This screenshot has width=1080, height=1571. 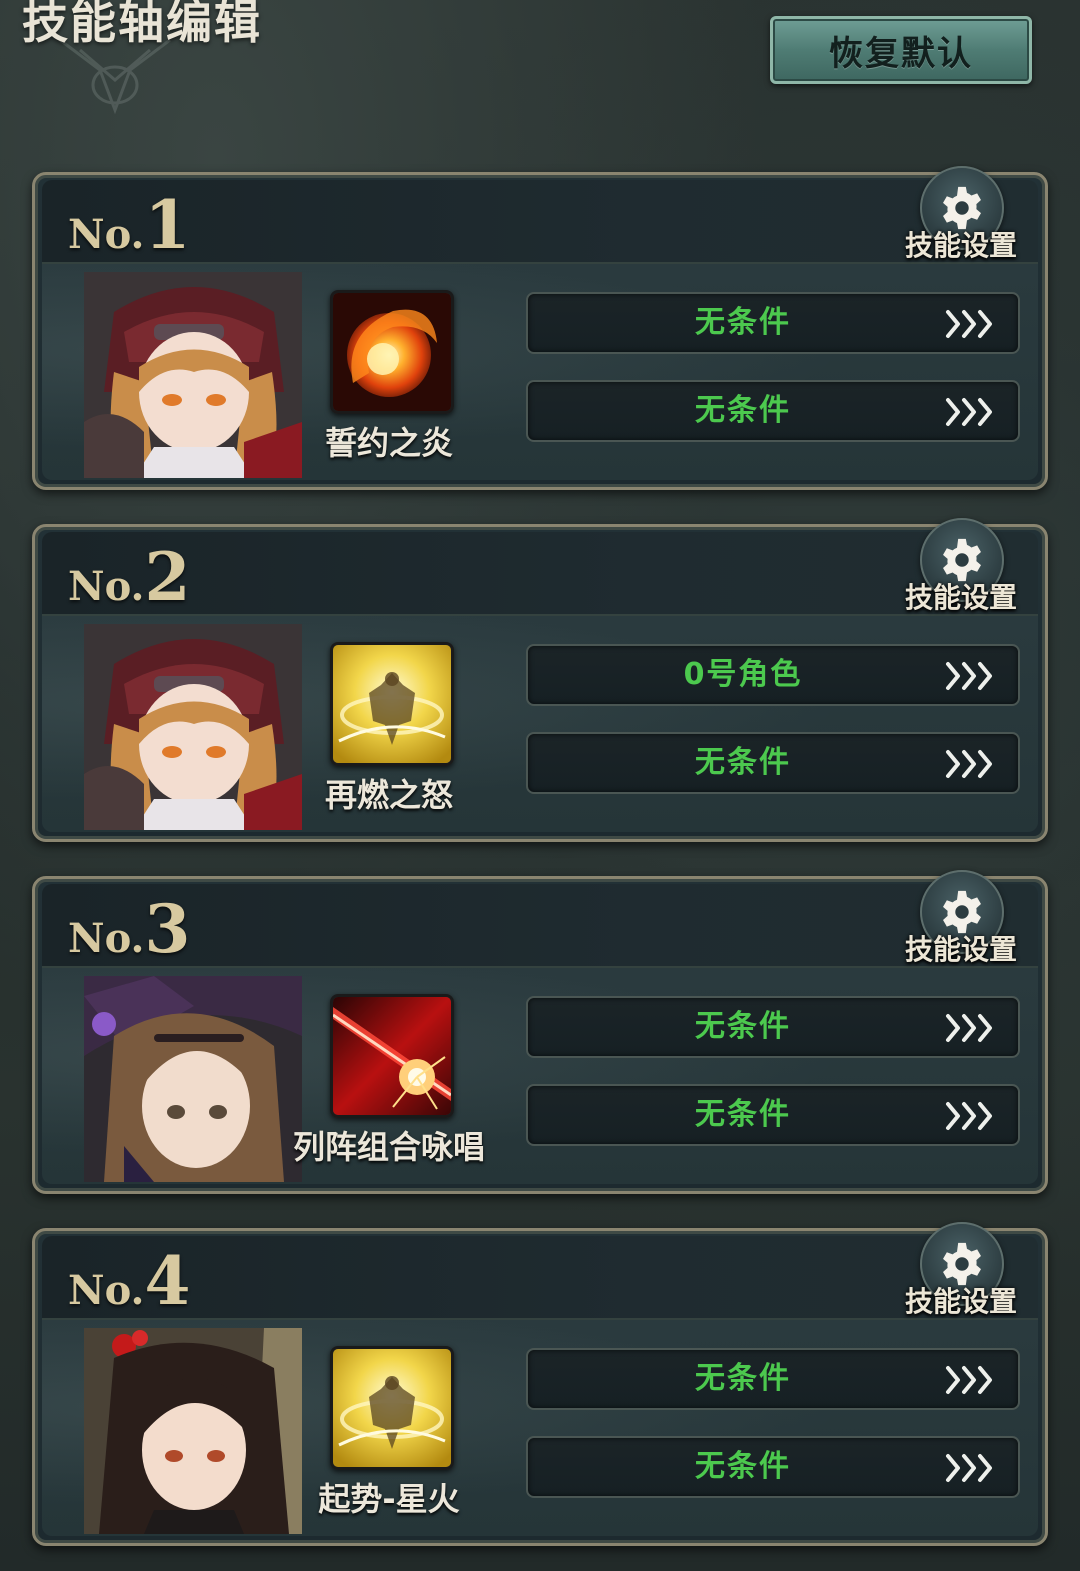 I want to click on condition-label: 0号角色, so click(x=743, y=674).